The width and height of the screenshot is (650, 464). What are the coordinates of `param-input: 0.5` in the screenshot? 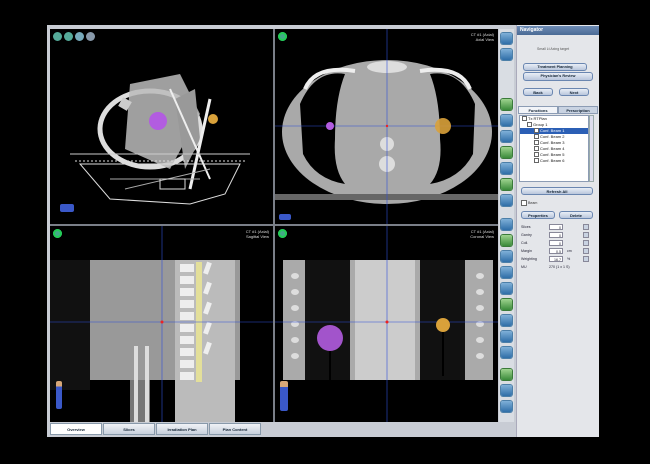 It's located at (556, 251).